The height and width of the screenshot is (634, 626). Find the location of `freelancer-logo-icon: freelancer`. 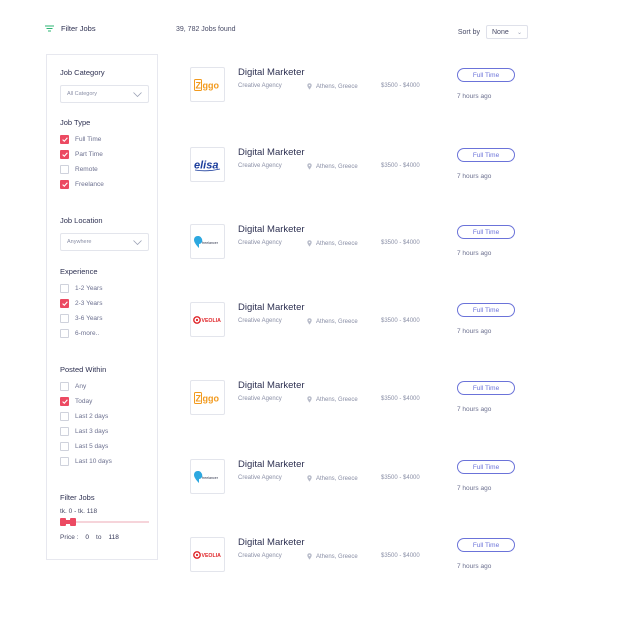

freelancer-logo-icon: freelancer is located at coordinates (206, 241).